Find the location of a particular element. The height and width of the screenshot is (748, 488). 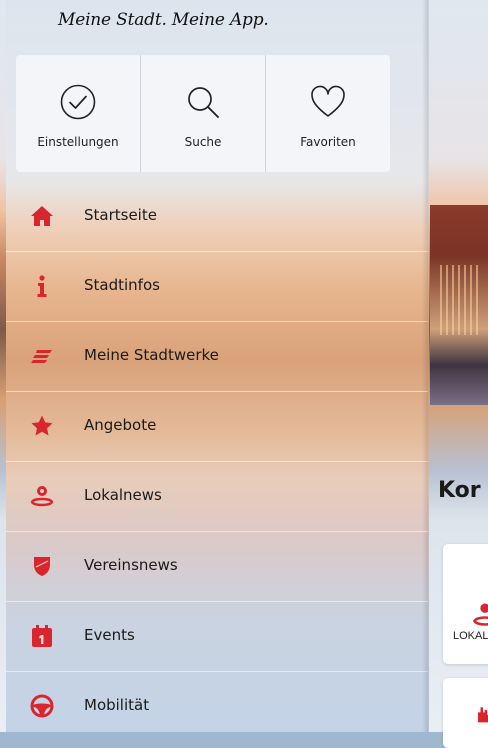

favorites-label: Favoriten is located at coordinates (328, 142).